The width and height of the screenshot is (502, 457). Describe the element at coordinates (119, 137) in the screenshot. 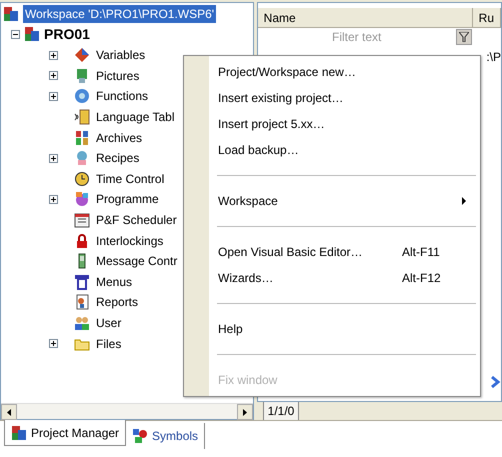

I see `tree-item: Archives` at that location.